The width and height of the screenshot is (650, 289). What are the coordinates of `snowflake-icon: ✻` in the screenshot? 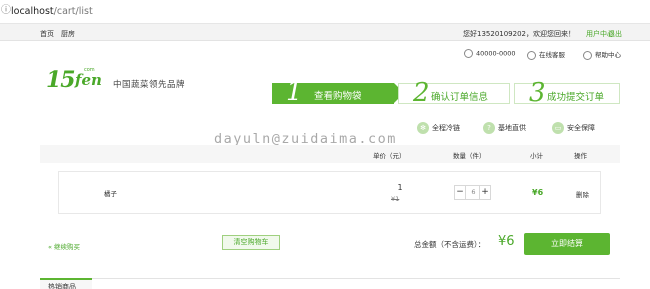 It's located at (423, 128).